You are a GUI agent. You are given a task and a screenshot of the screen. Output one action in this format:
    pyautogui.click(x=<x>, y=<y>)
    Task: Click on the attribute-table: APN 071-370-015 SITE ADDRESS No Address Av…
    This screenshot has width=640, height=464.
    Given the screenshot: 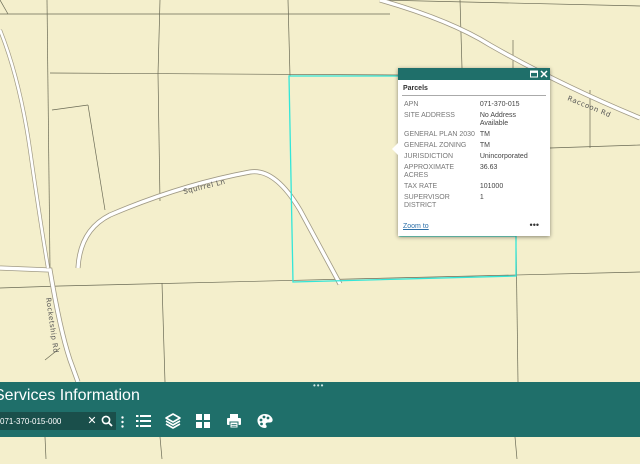 What is the action you would take?
    pyautogui.click(x=474, y=156)
    